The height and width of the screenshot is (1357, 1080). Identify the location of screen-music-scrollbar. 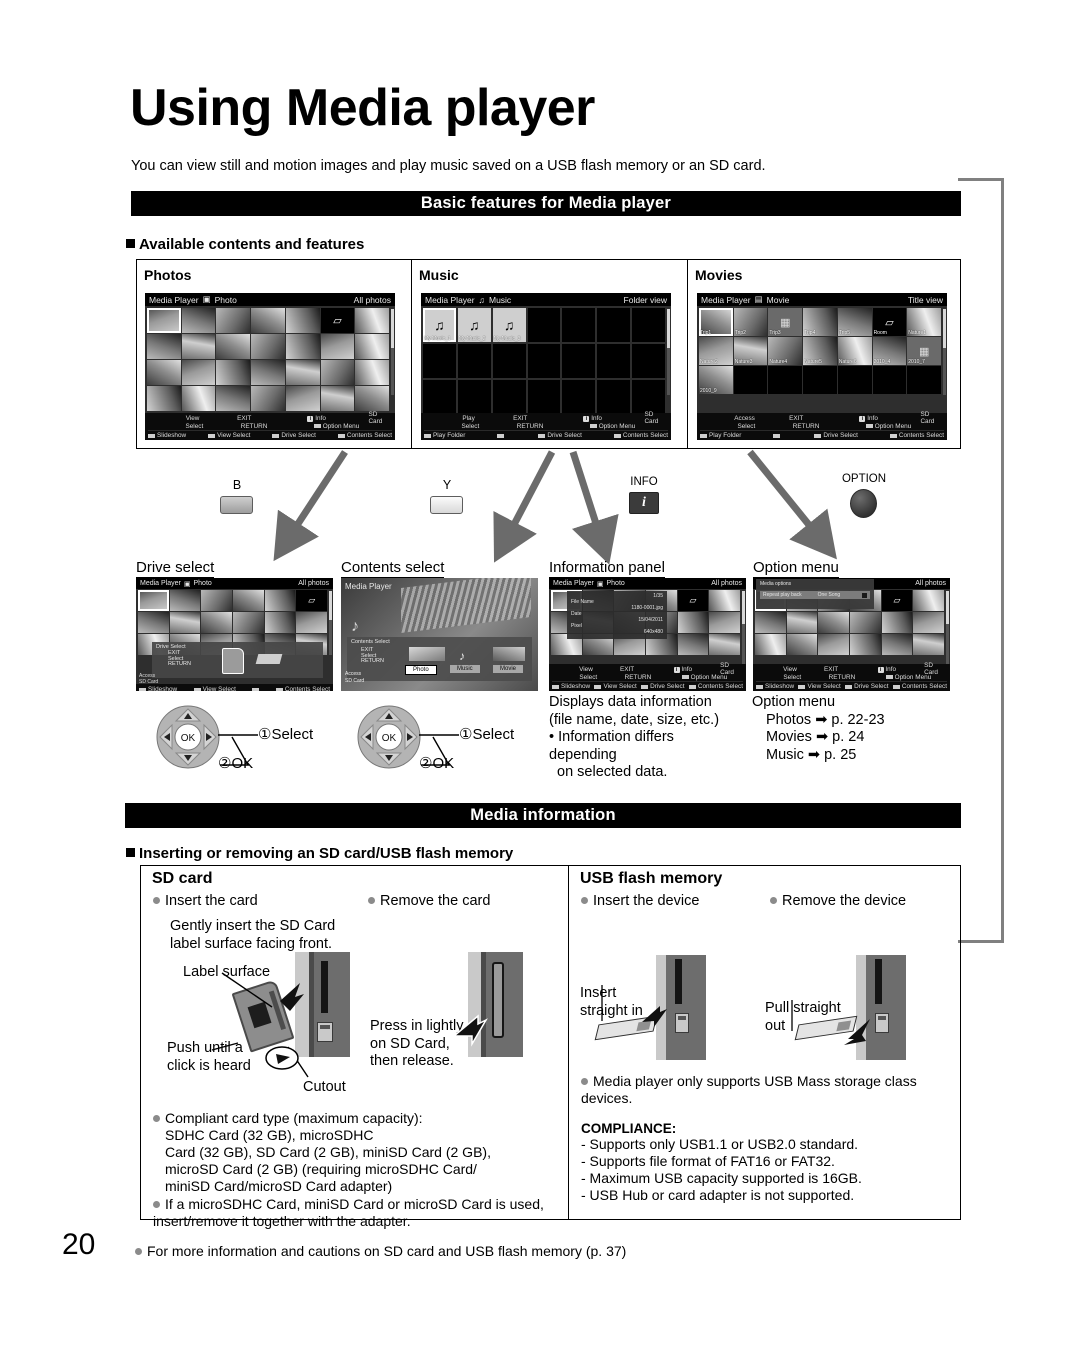
(668, 352).